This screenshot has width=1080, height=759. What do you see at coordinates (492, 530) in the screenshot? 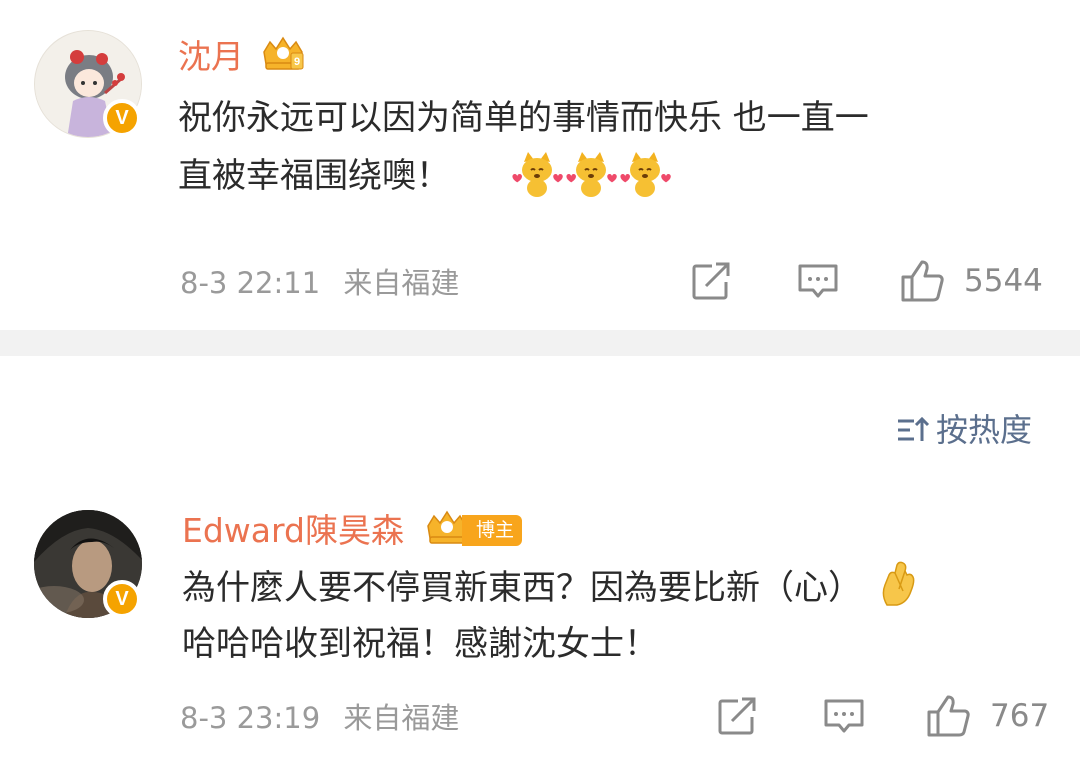
I see `blogger-tag: 博主` at bounding box center [492, 530].